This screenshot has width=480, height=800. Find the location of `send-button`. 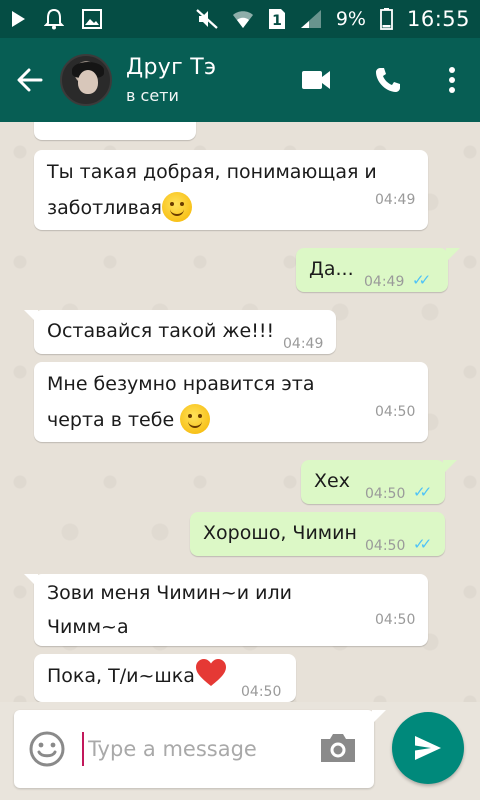

send-button is located at coordinates (428, 748).